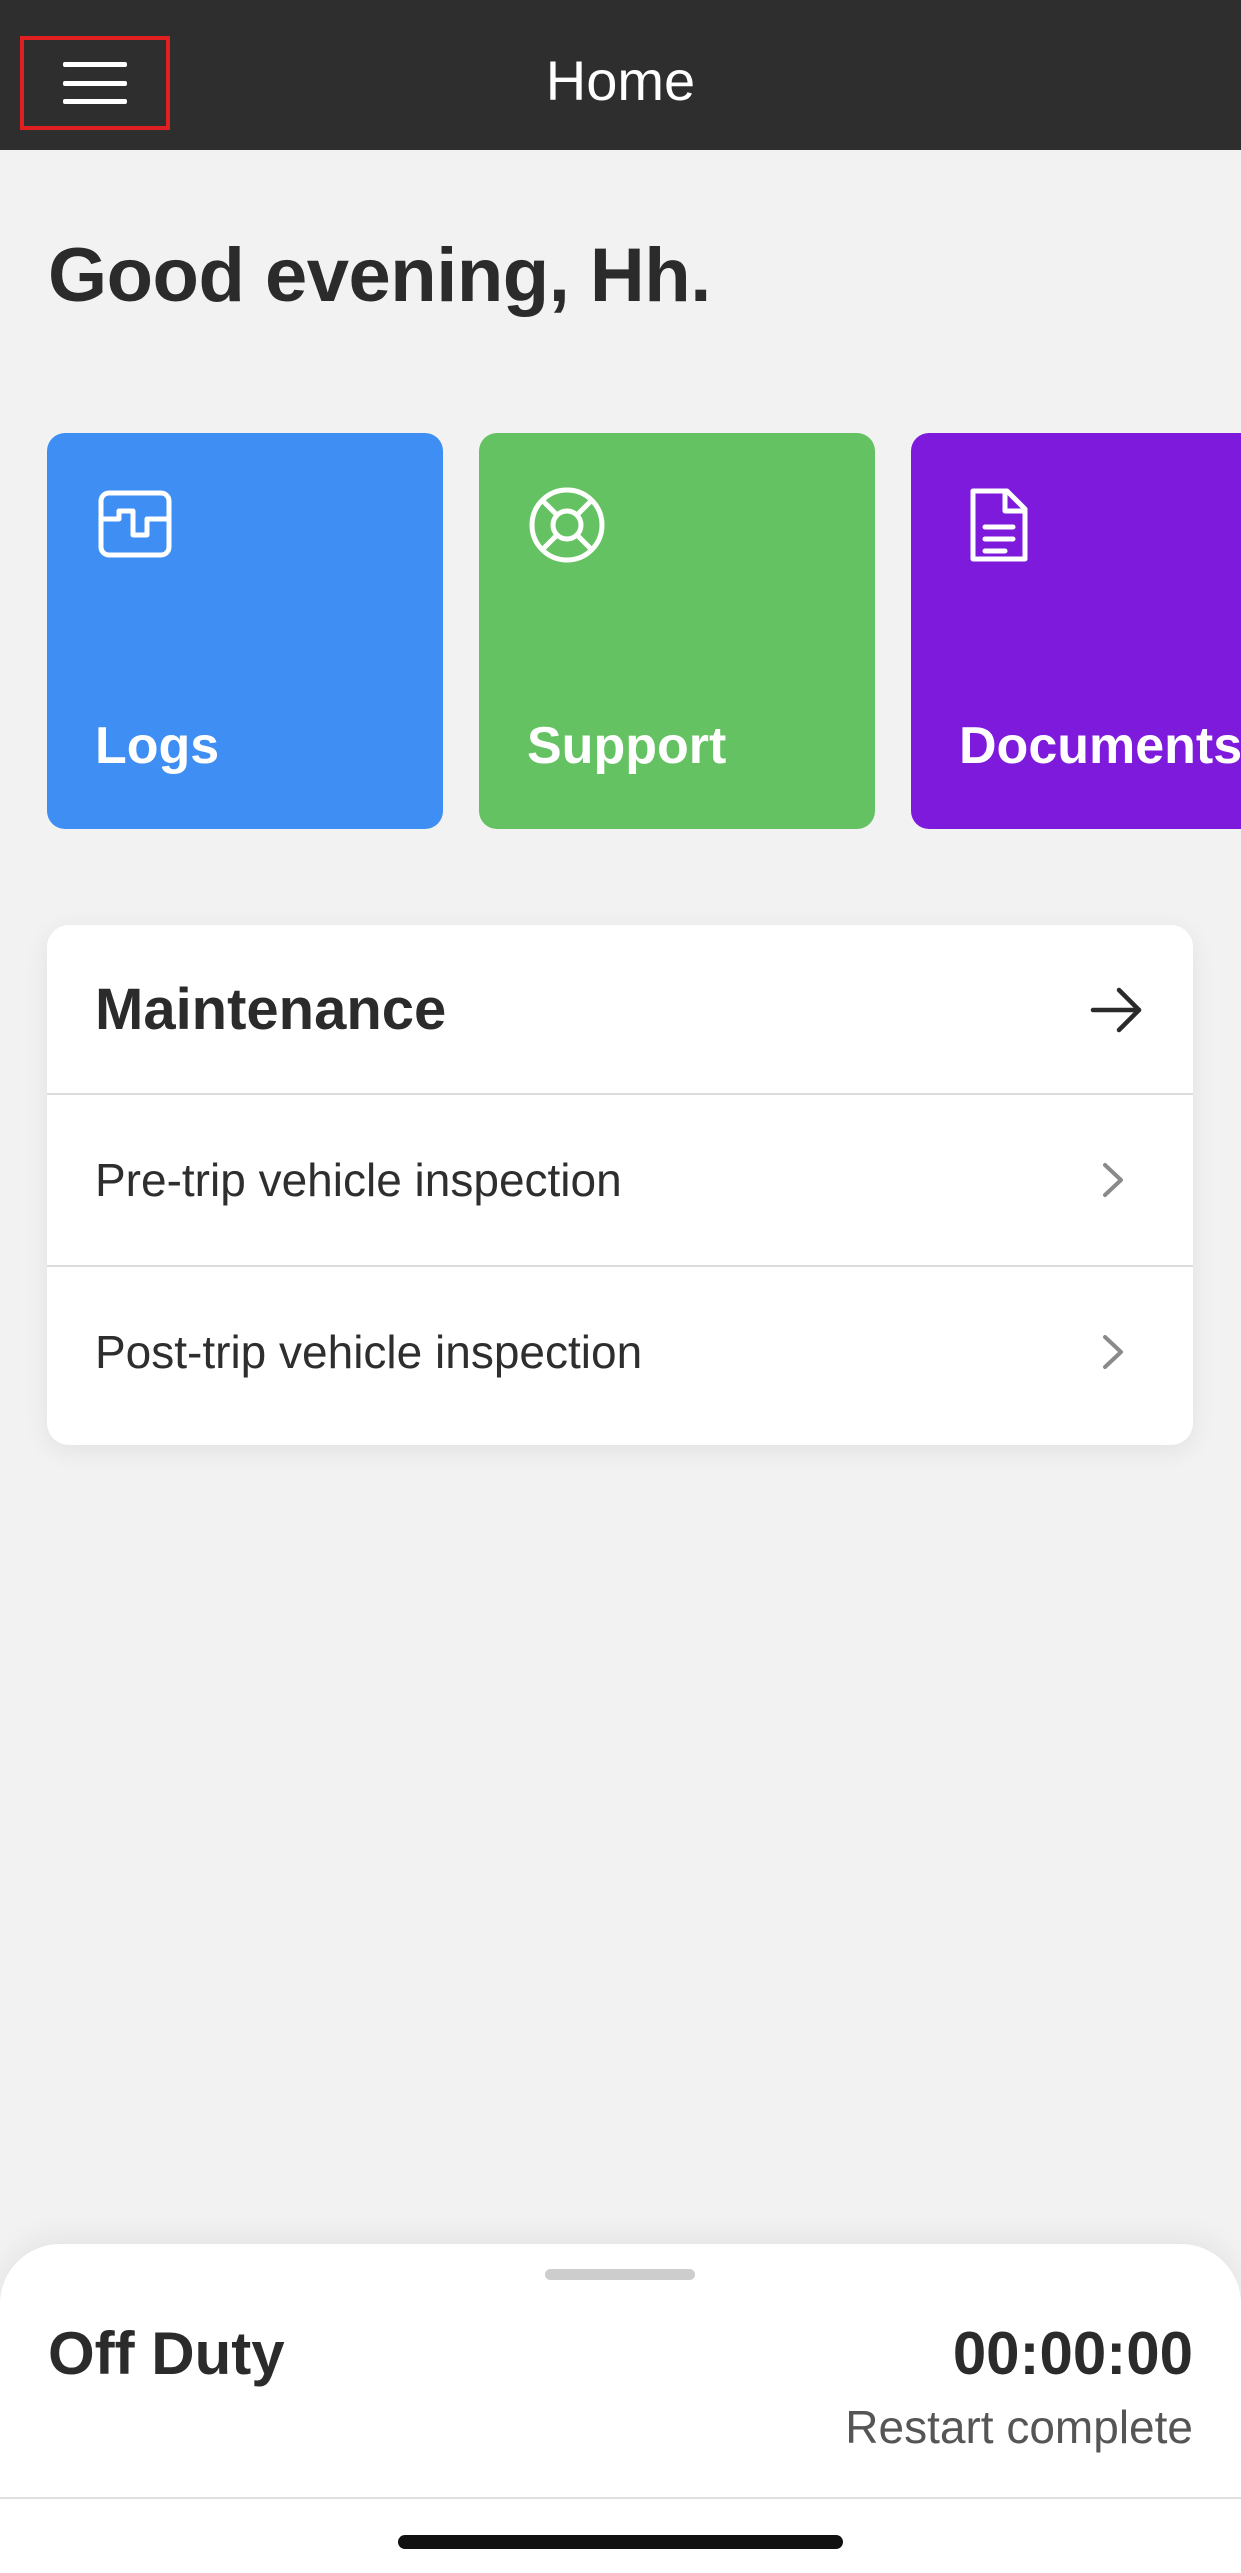 The image size is (1241, 2573). Describe the element at coordinates (135, 525) in the screenshot. I see `logs-graph-icon` at that location.